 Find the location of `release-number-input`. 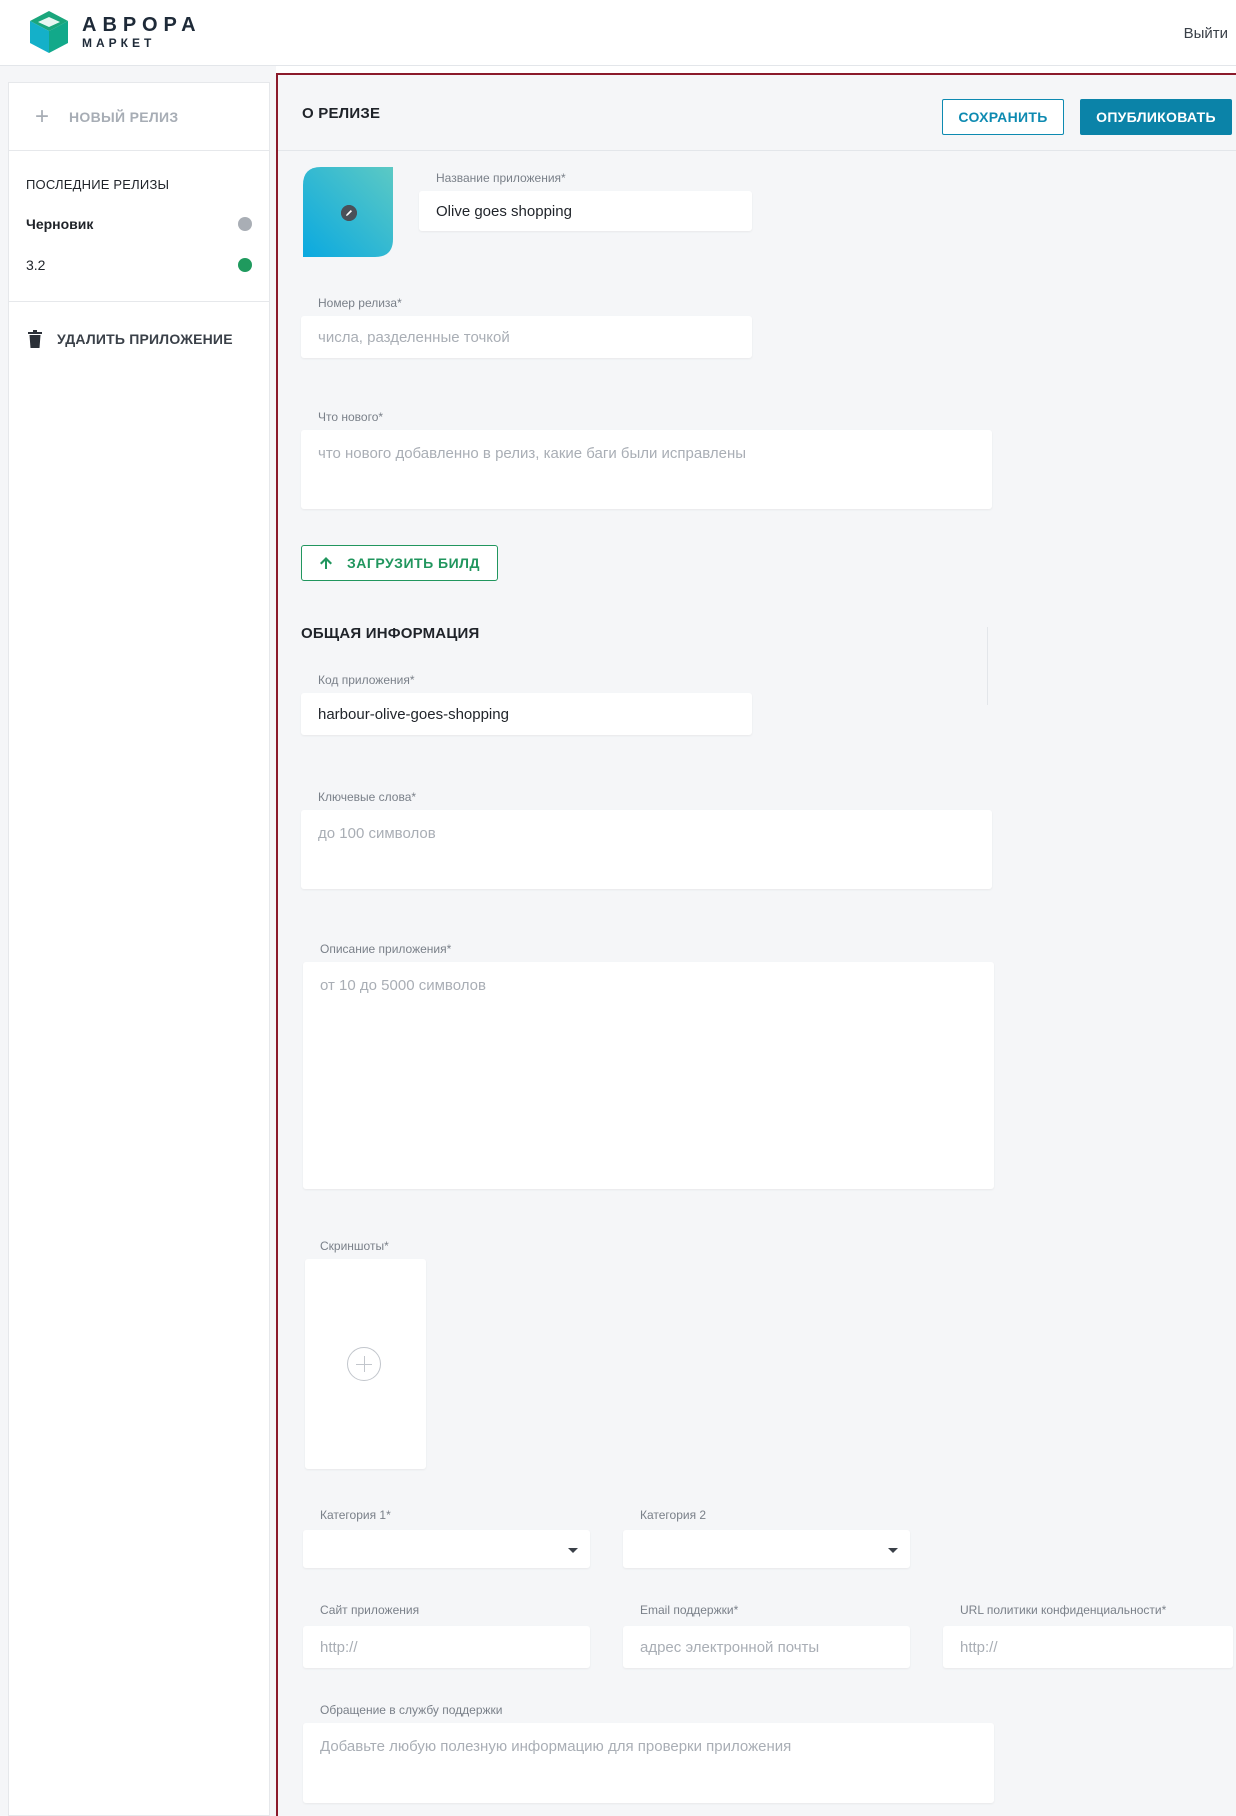

release-number-input is located at coordinates (526, 337).